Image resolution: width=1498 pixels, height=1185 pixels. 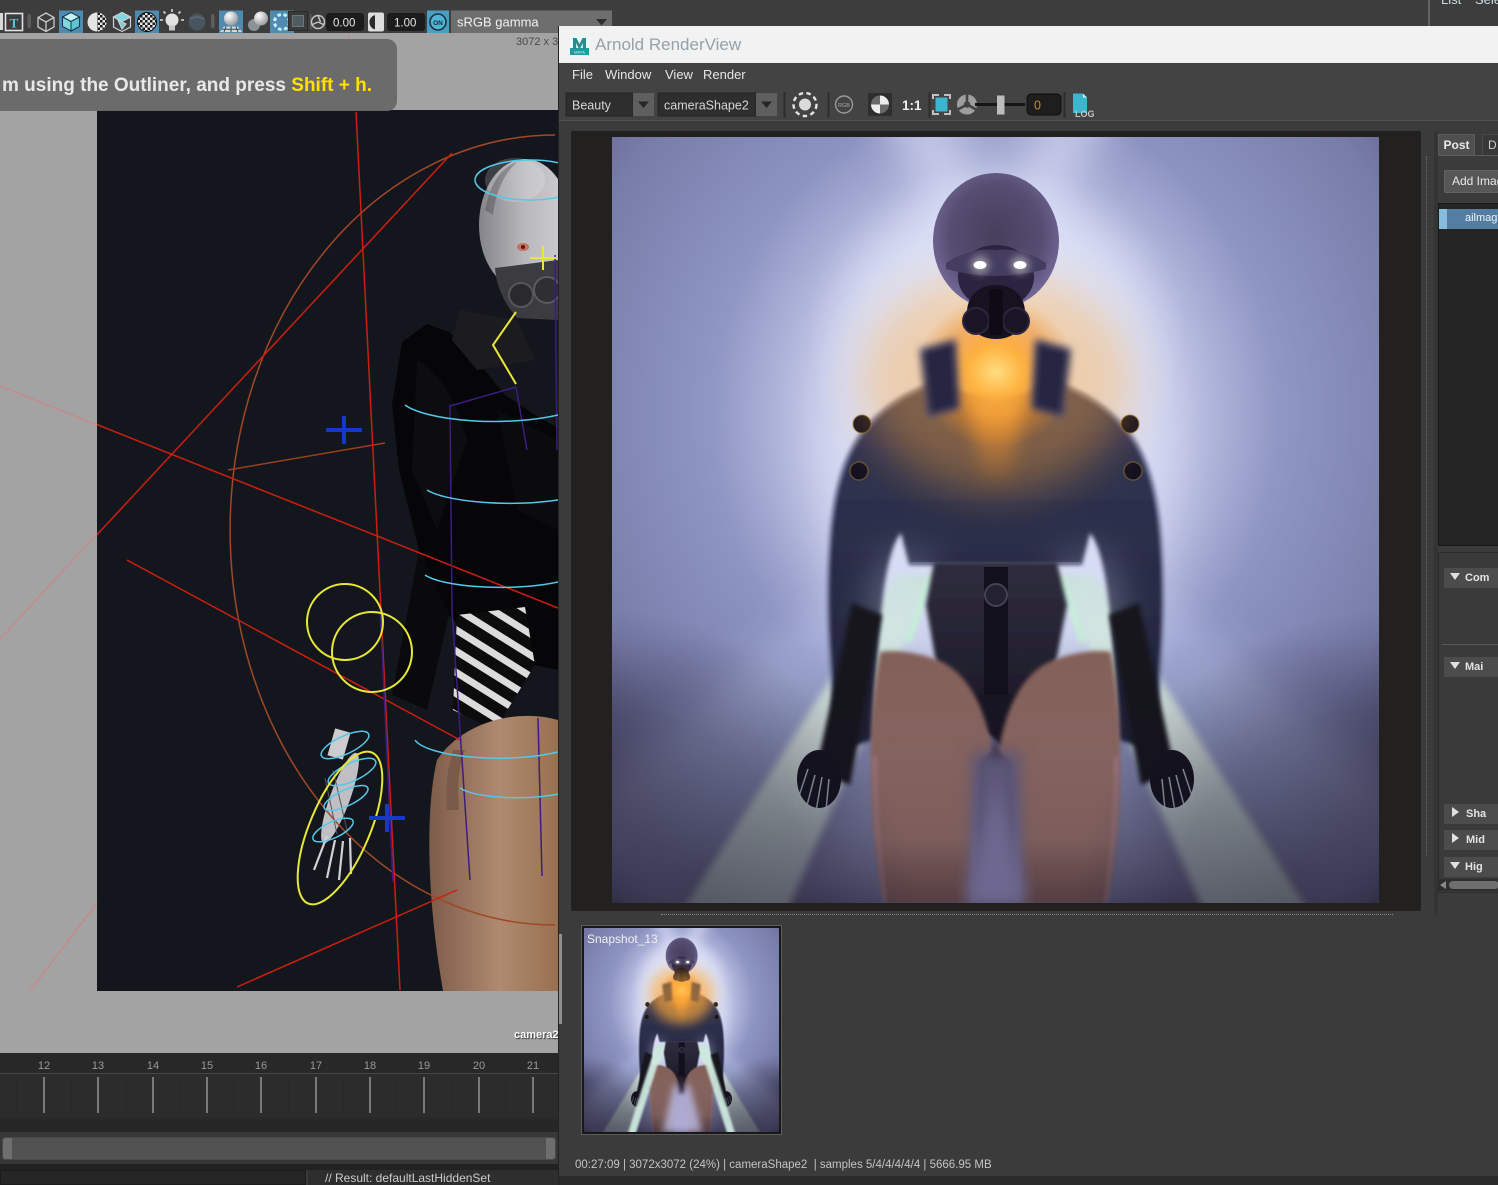 What do you see at coordinates (14, 23) in the screenshot?
I see `svg-text: T` at bounding box center [14, 23].